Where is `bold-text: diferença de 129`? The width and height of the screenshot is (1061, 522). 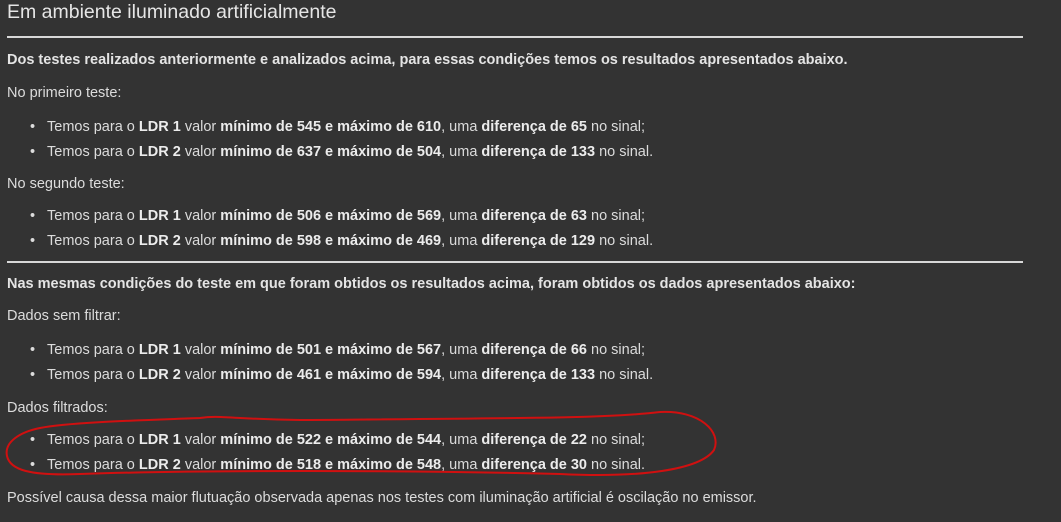 bold-text: diferença de 129 is located at coordinates (538, 241).